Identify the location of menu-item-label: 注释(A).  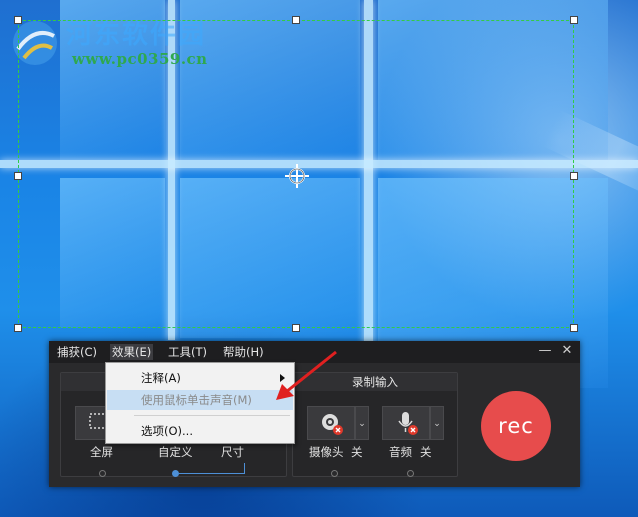
(161, 378).